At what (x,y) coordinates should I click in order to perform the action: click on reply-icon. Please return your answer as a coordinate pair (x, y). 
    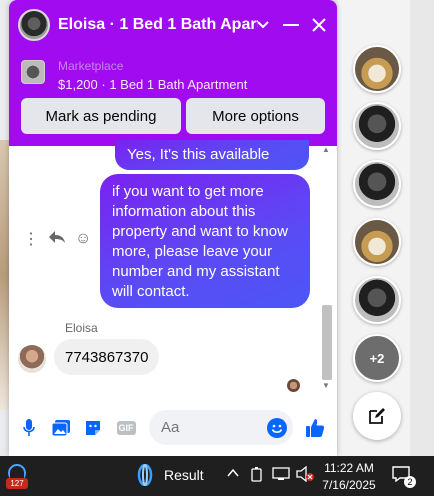
    Looking at the image, I should click on (57, 239).